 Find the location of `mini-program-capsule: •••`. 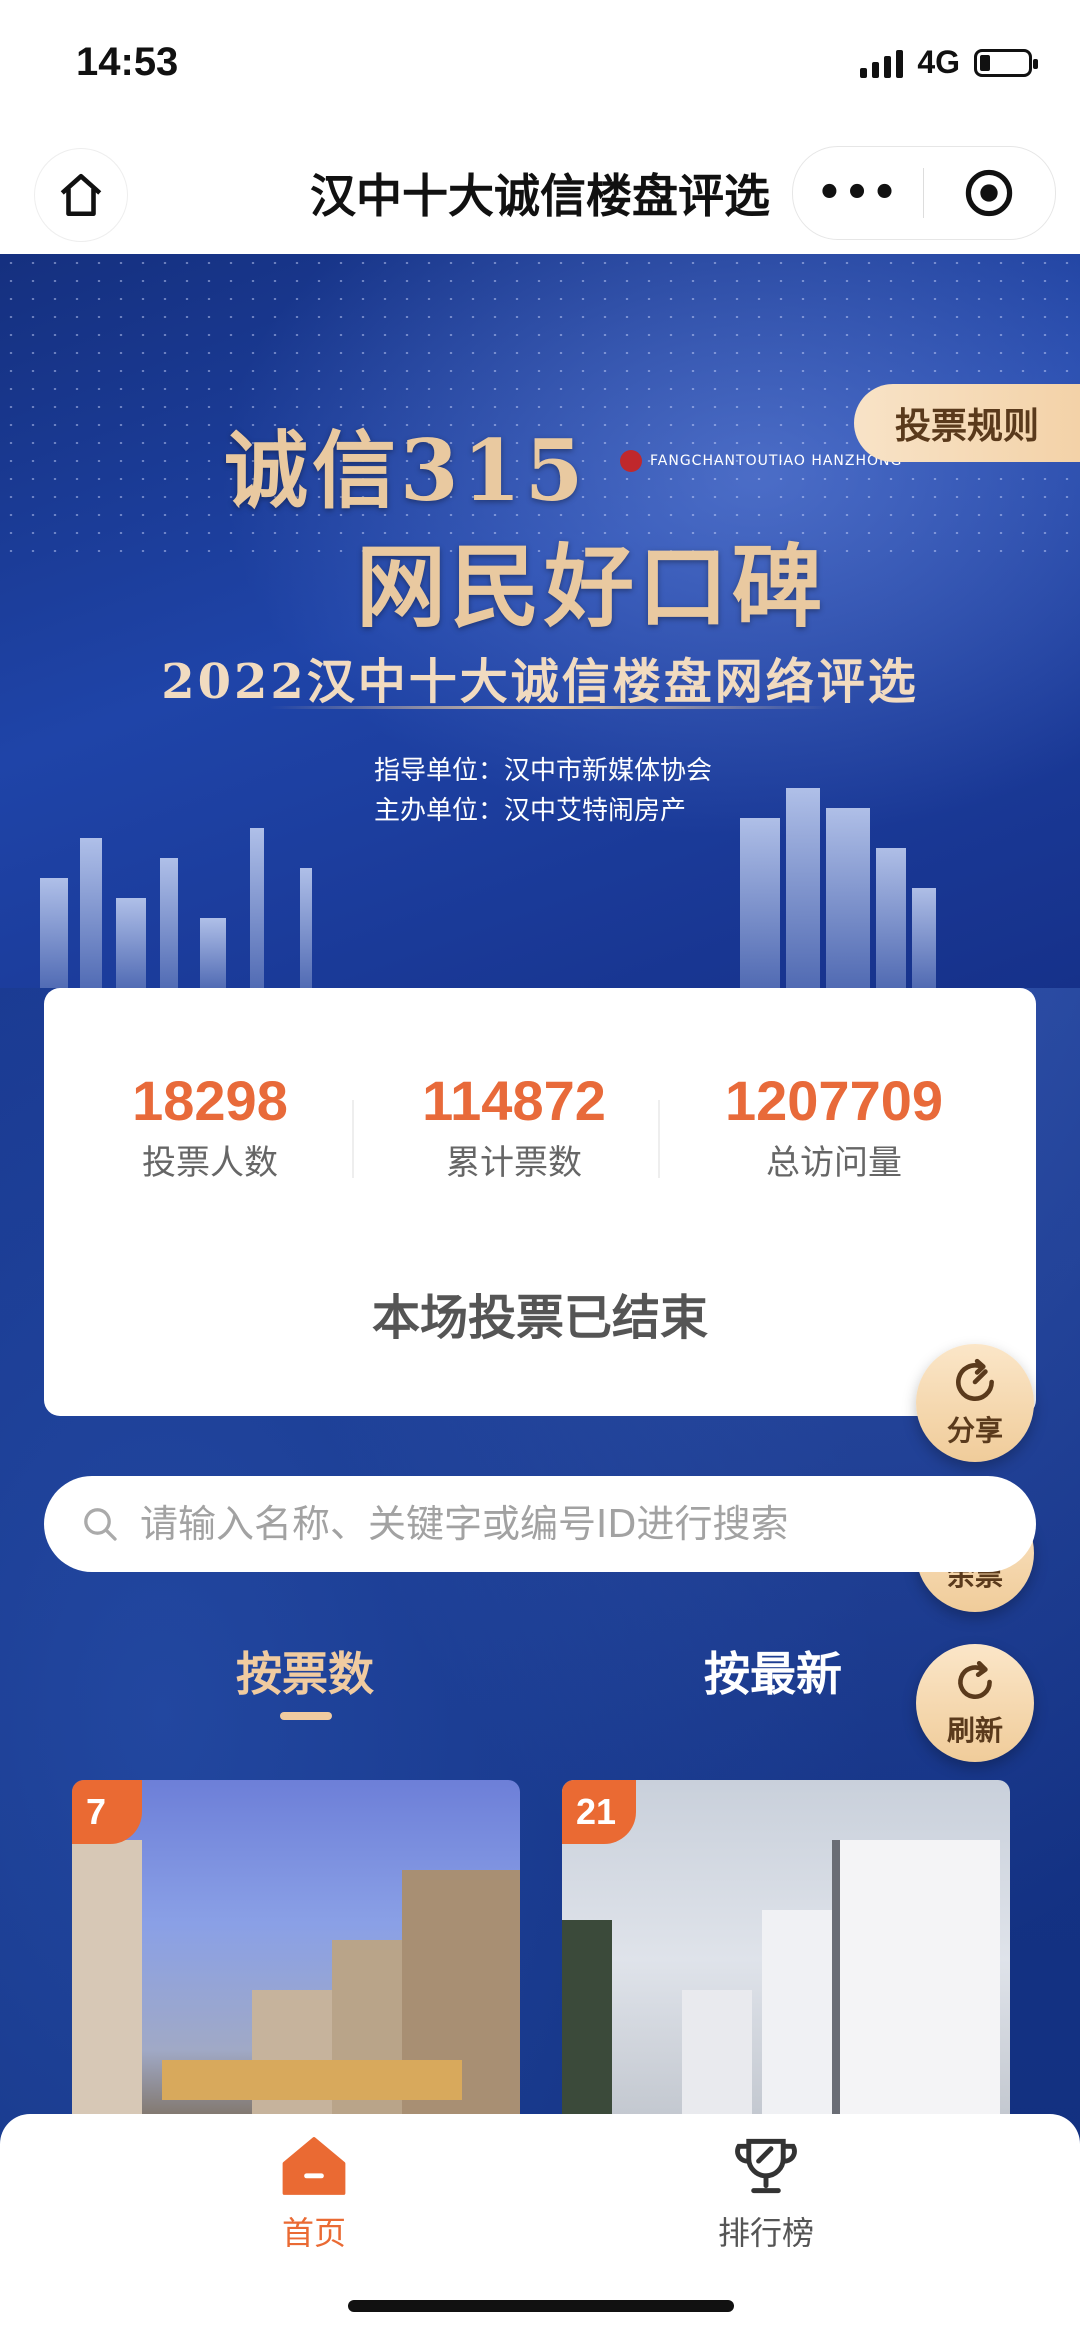

mini-program-capsule: ••• is located at coordinates (924, 193).